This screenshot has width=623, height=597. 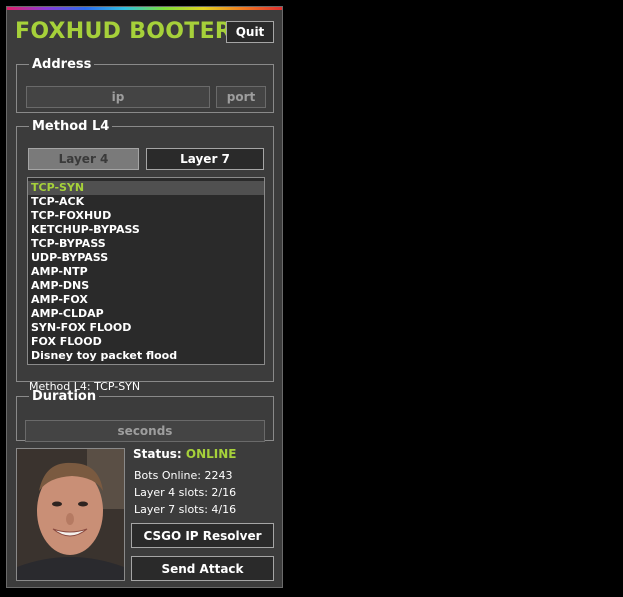 I want to click on method-list-item: TCP-ACK, so click(x=146, y=202).